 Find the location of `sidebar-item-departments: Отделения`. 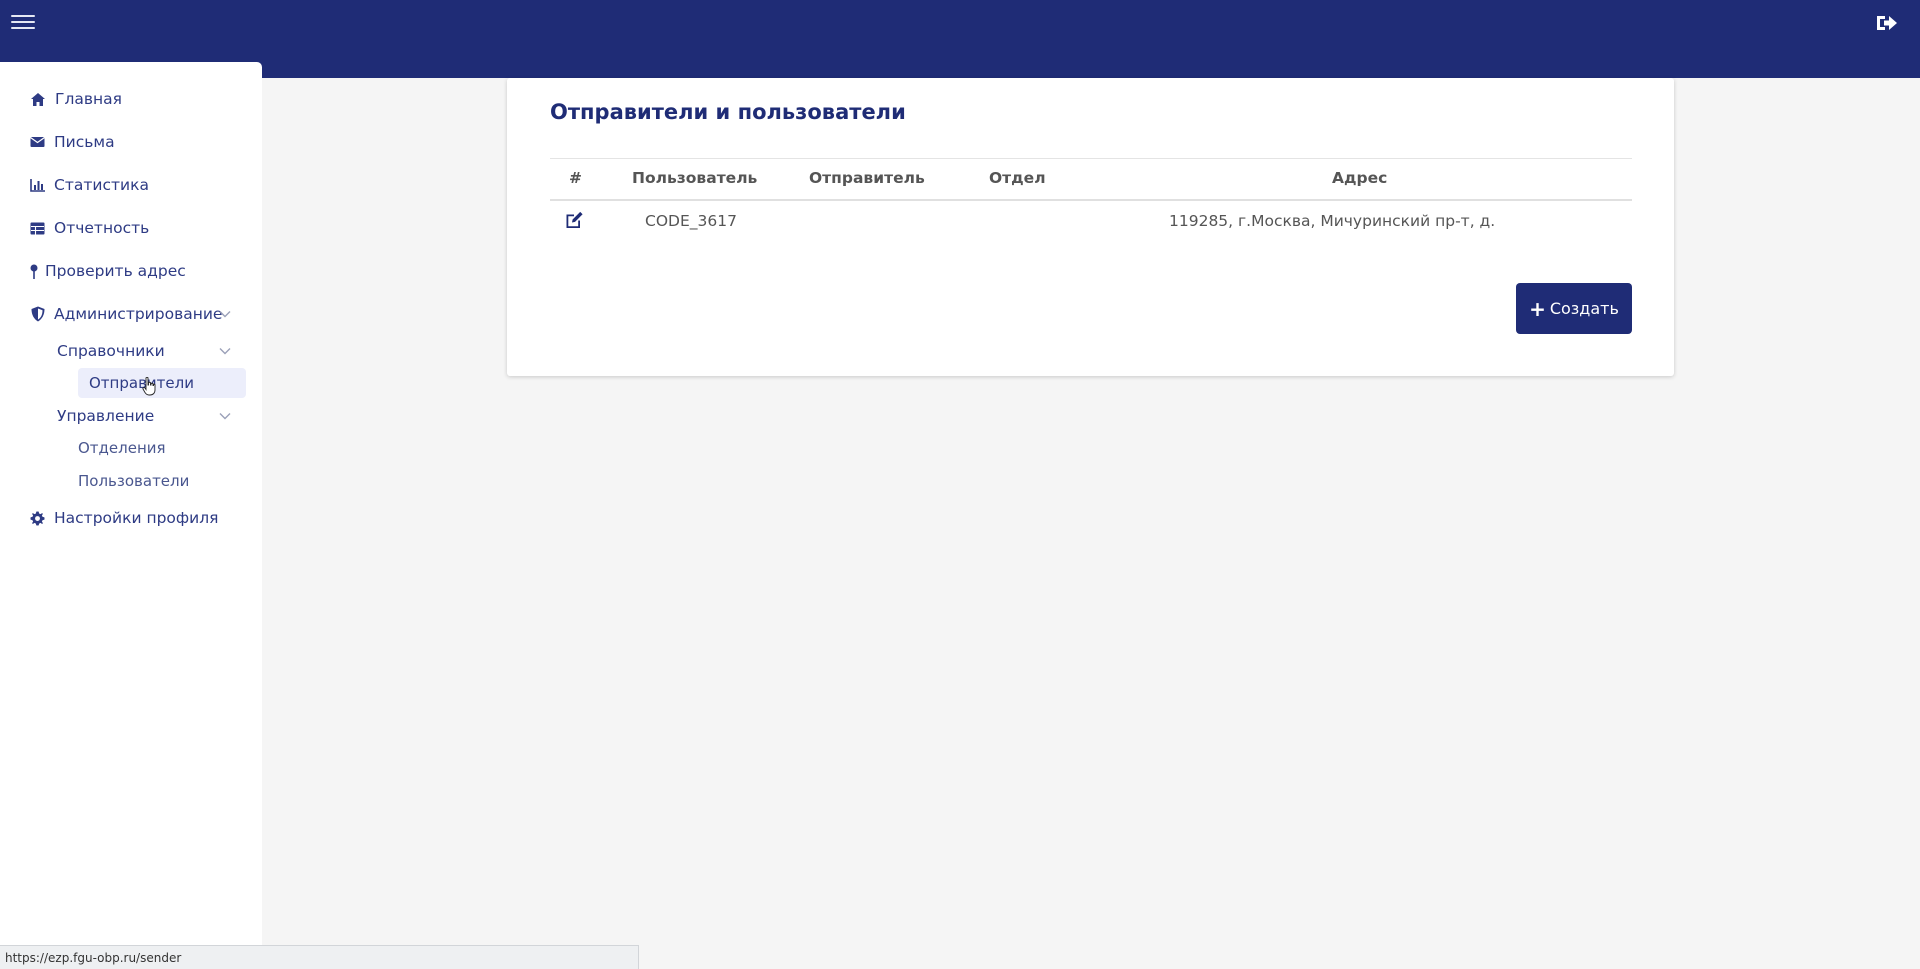

sidebar-item-departments: Отделения is located at coordinates (122, 448).